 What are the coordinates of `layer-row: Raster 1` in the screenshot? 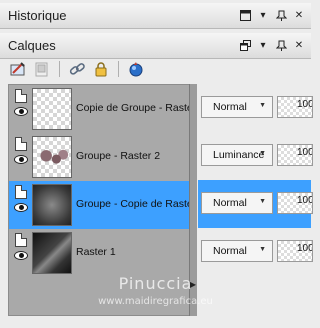 It's located at (102, 253).